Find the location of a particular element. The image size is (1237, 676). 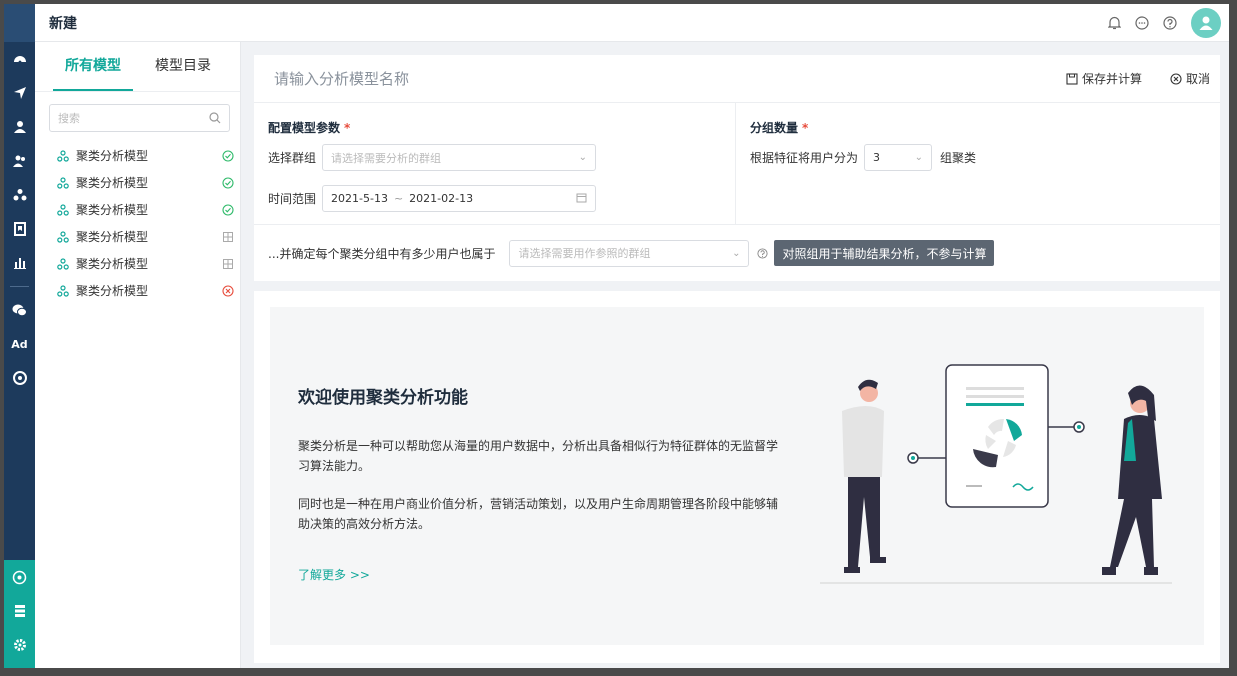

date-start: 2021-5-13 is located at coordinates (359, 198).